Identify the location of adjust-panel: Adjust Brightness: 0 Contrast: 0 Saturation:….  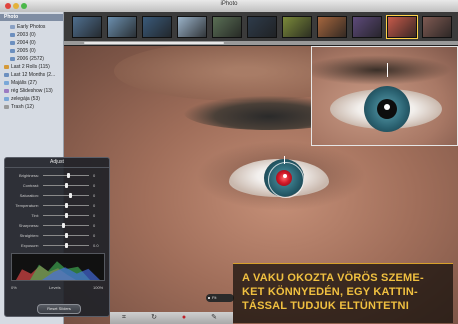
(57, 237).